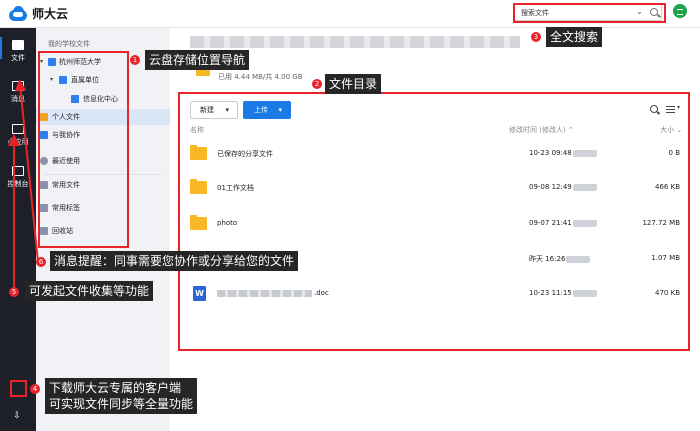 The height and width of the screenshot is (431, 700). Describe the element at coordinates (355, 42) in the screenshot. I see `blurred-banner` at that location.